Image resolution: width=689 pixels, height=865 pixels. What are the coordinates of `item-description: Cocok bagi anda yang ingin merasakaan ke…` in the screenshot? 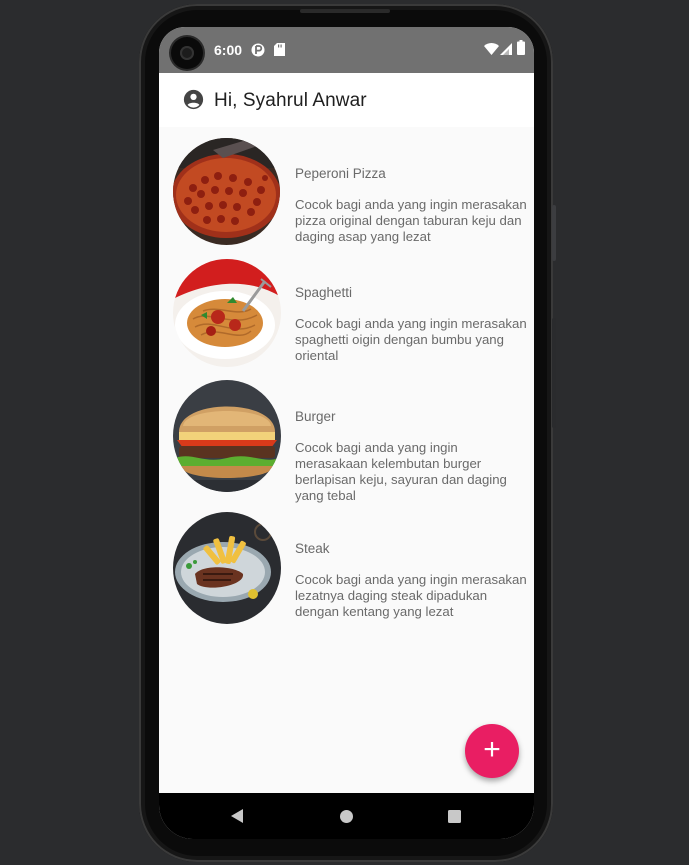 It's located at (401, 471).